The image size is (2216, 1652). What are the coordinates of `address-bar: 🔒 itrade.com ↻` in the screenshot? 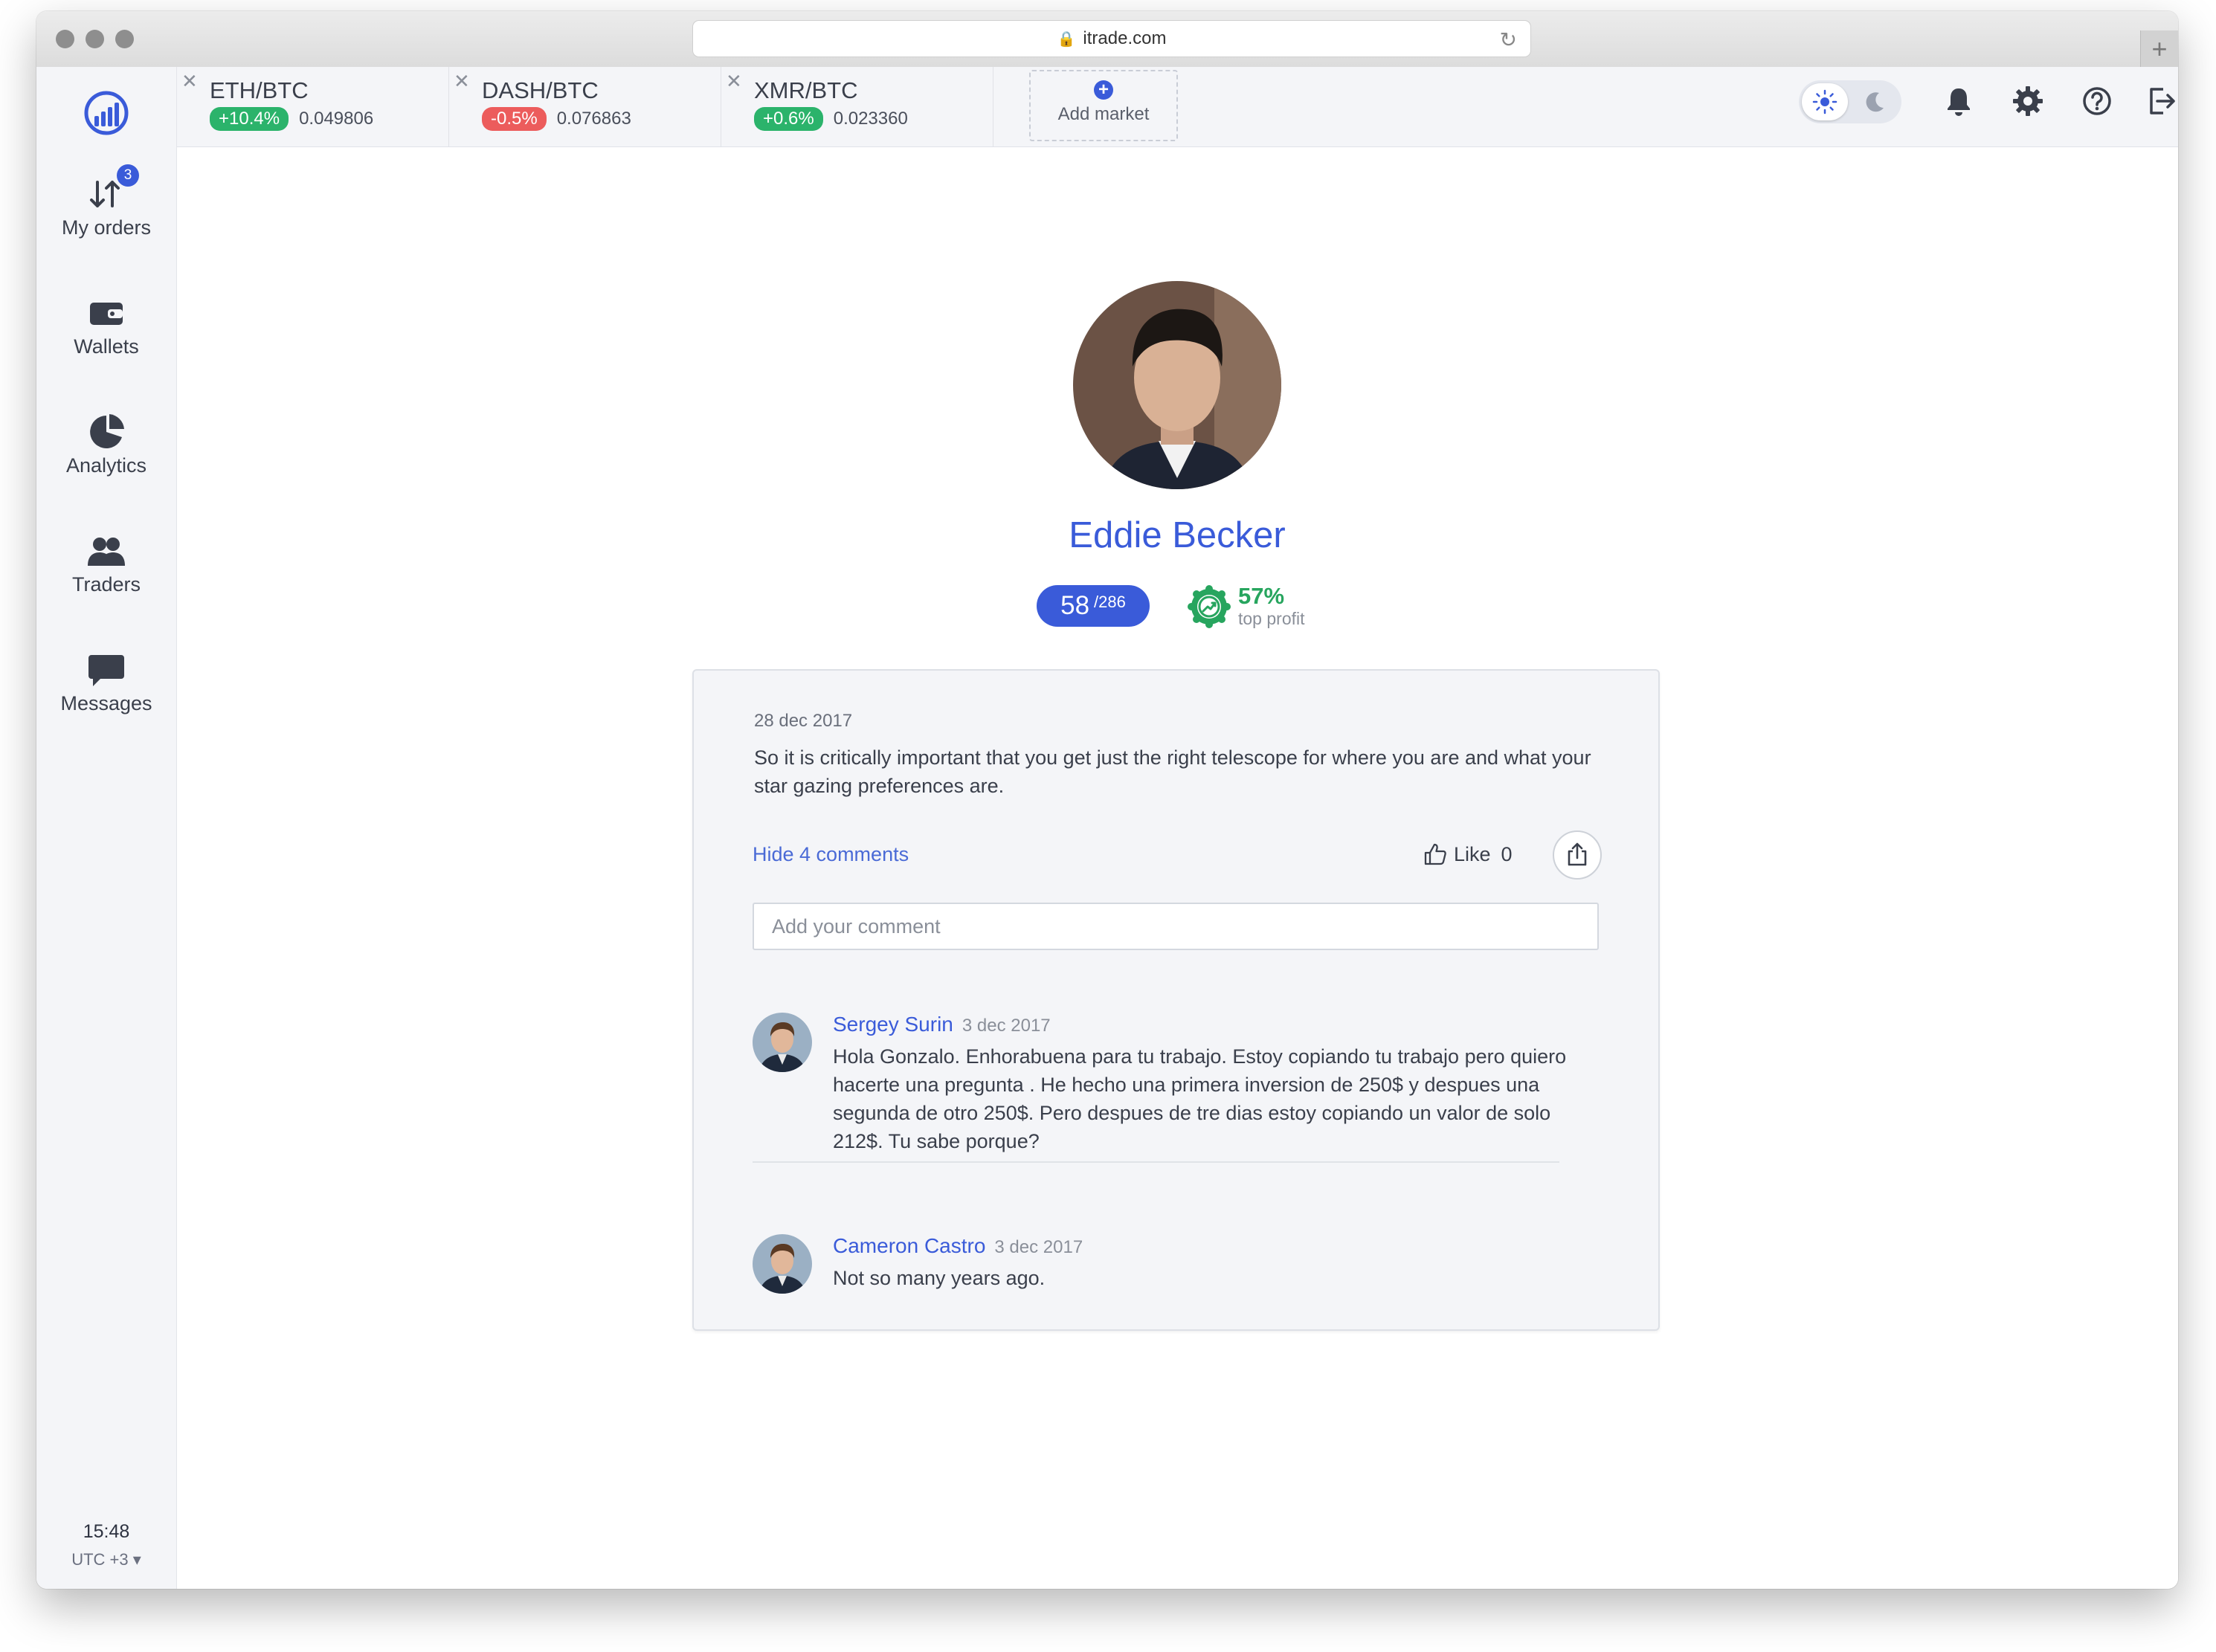 It's located at (1111, 38).